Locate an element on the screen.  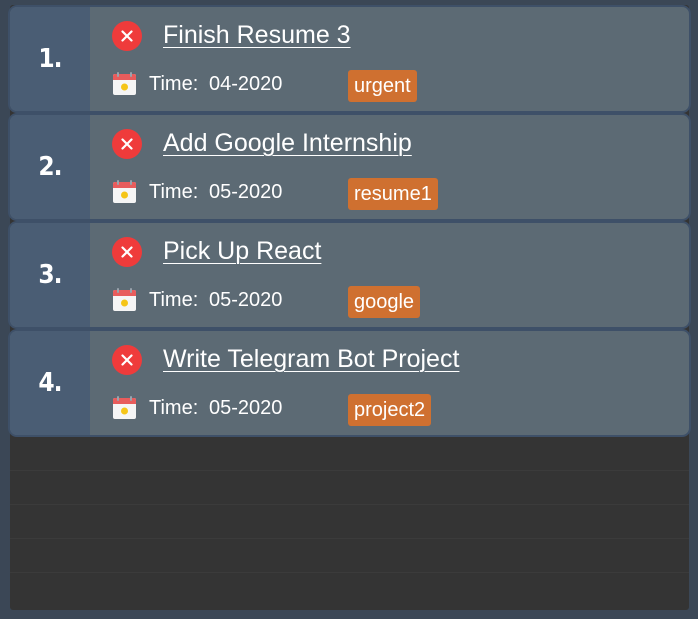
task-index-panel: 4. is located at coordinates (50, 383).